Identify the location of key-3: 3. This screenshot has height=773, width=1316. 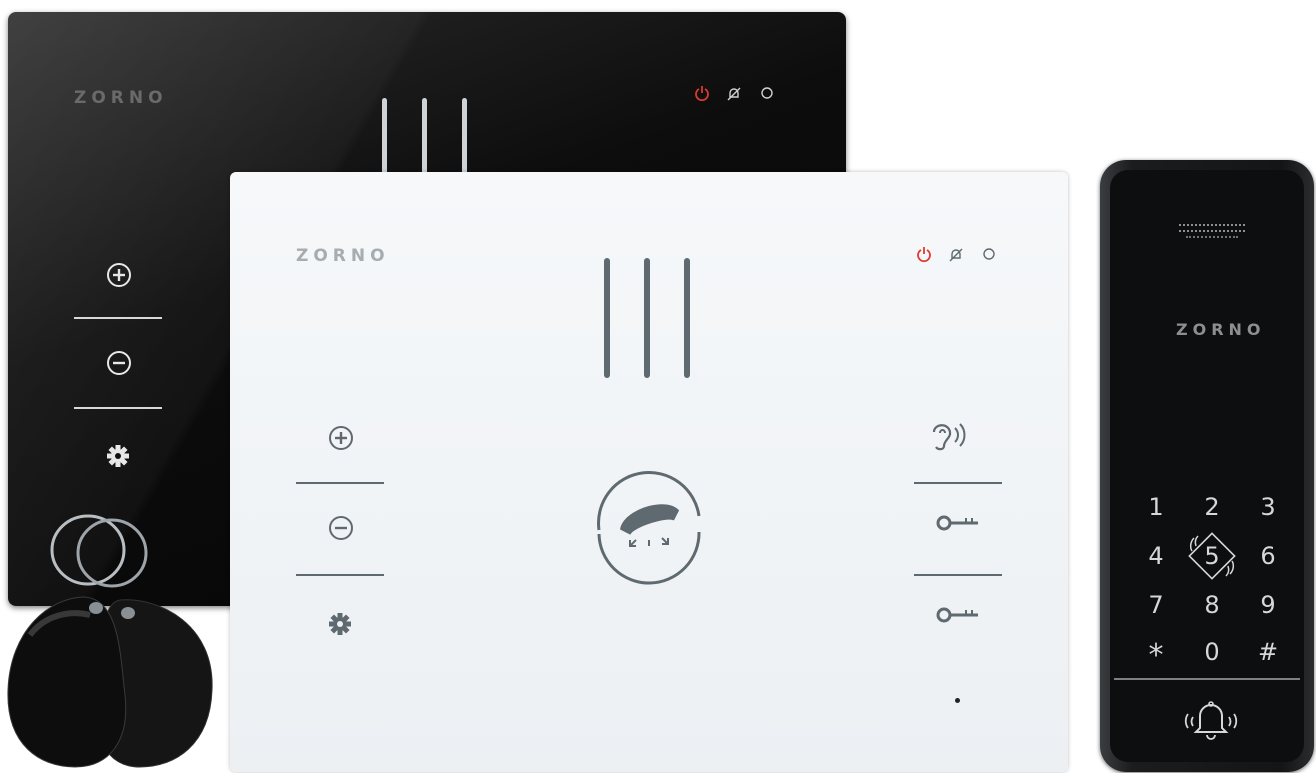
(1268, 507).